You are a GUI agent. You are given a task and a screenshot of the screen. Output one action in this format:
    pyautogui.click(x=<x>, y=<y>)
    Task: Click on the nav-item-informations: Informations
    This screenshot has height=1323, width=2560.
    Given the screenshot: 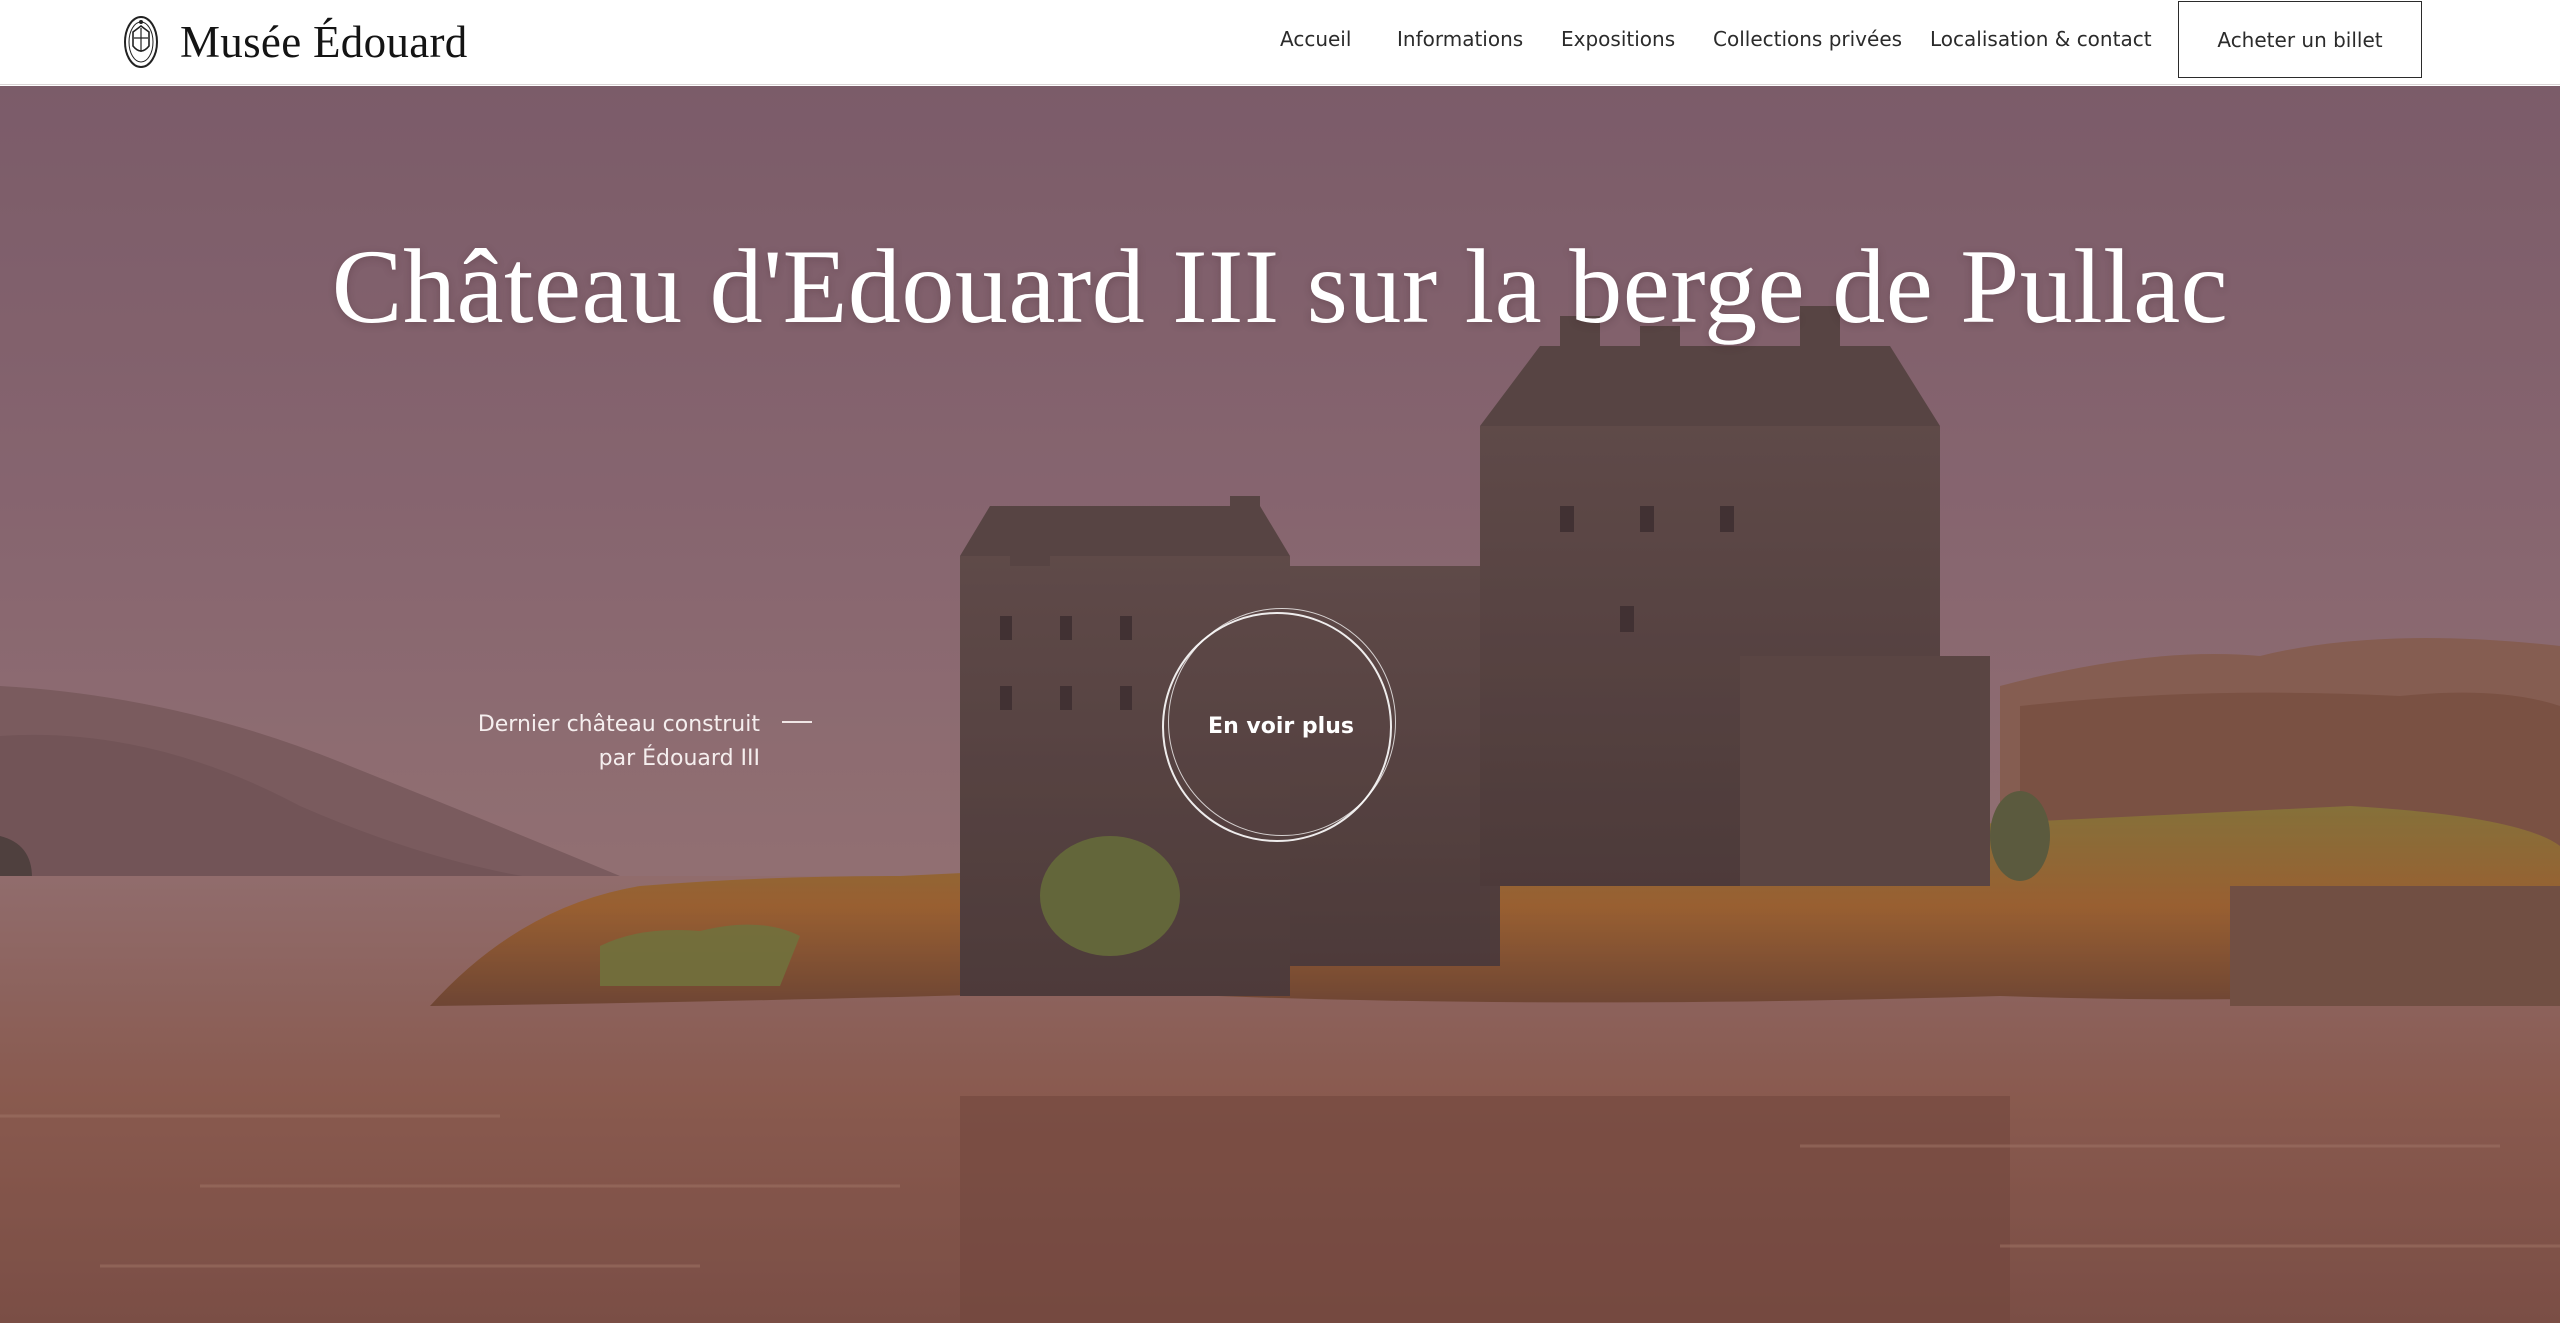 What is the action you would take?
    pyautogui.click(x=1460, y=39)
    